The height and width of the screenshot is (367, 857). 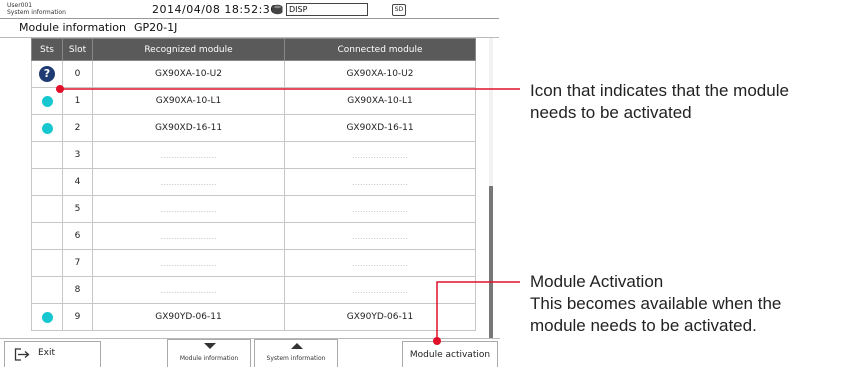 I want to click on table-row: ? 0 GX90XA-10-U2 GX90XA-10-U2, so click(x=253, y=74).